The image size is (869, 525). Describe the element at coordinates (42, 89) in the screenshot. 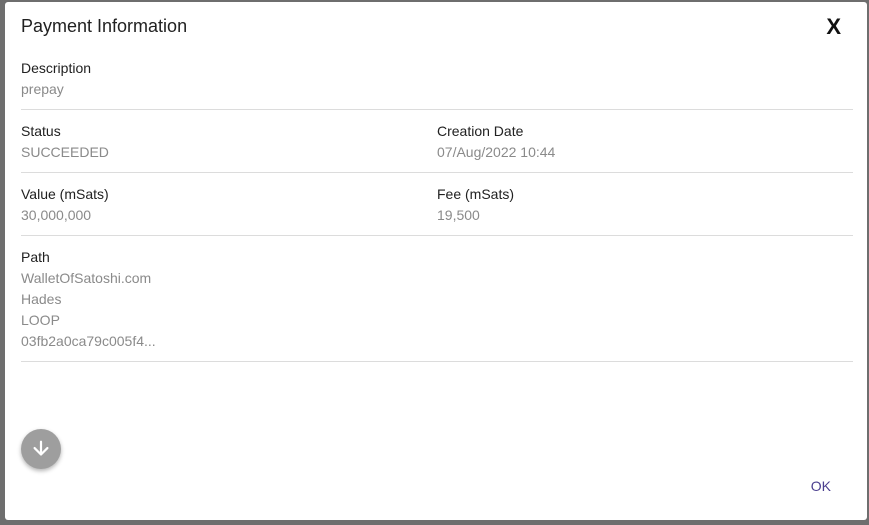

I see `description-value: prepay` at that location.